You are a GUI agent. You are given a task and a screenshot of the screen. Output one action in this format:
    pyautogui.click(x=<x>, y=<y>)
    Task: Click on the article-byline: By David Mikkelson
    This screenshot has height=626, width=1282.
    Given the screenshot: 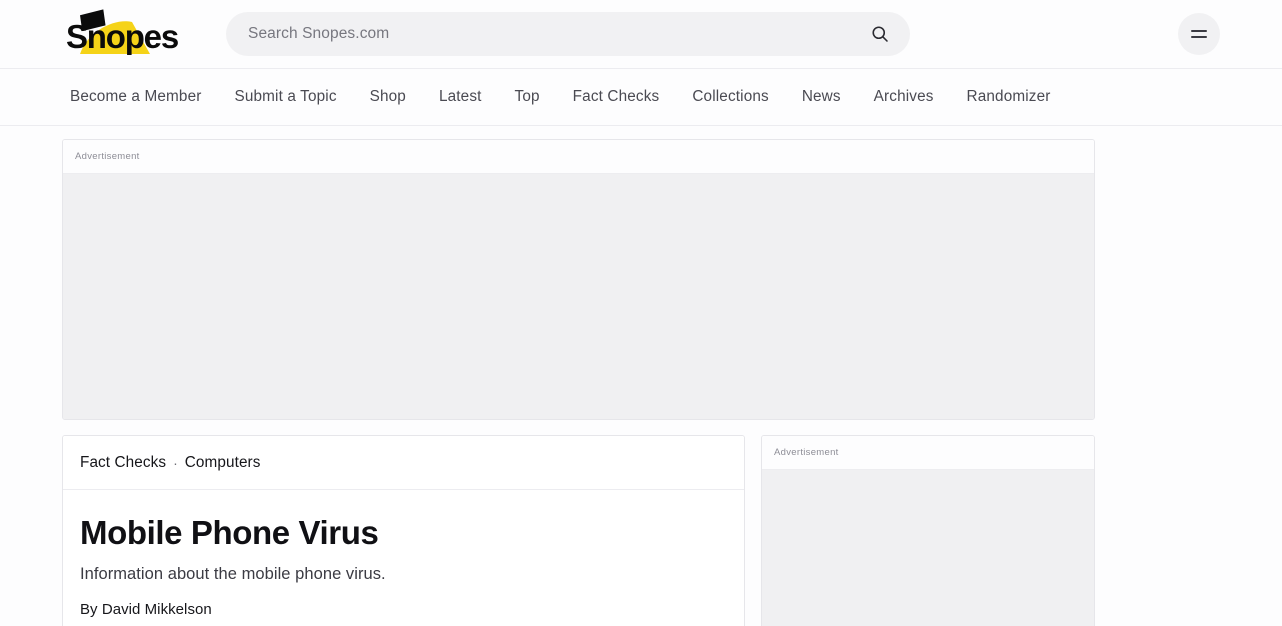 What is the action you would take?
    pyautogui.click(x=146, y=610)
    